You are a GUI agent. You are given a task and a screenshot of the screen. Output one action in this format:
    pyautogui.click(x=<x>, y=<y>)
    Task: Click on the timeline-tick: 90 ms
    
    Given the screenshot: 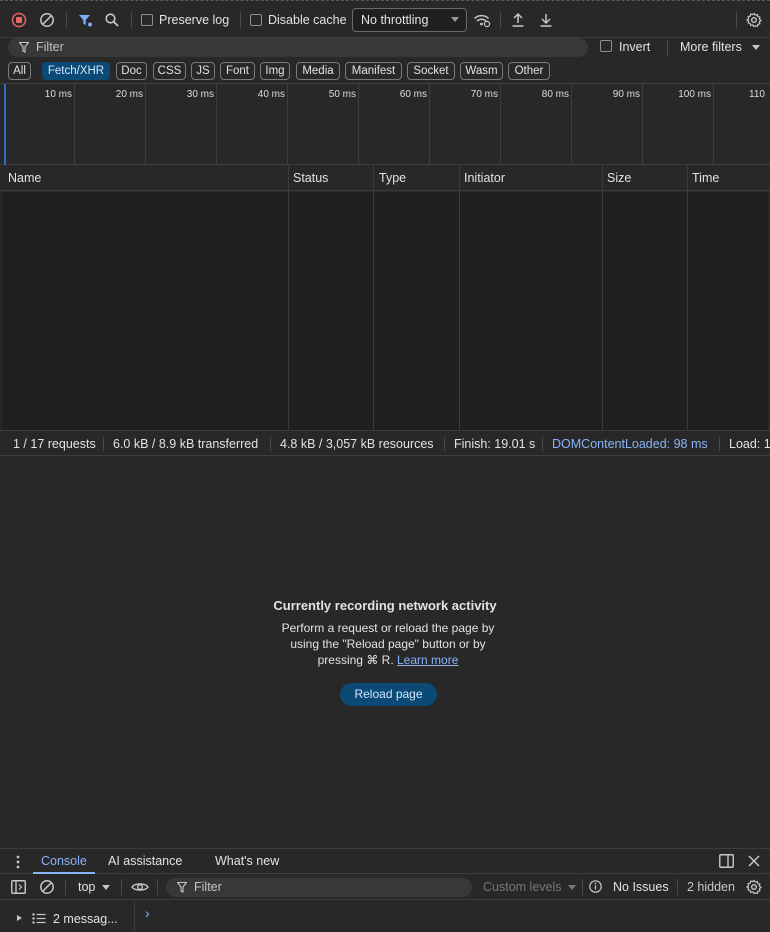 What is the action you would take?
    pyautogui.click(x=626, y=94)
    